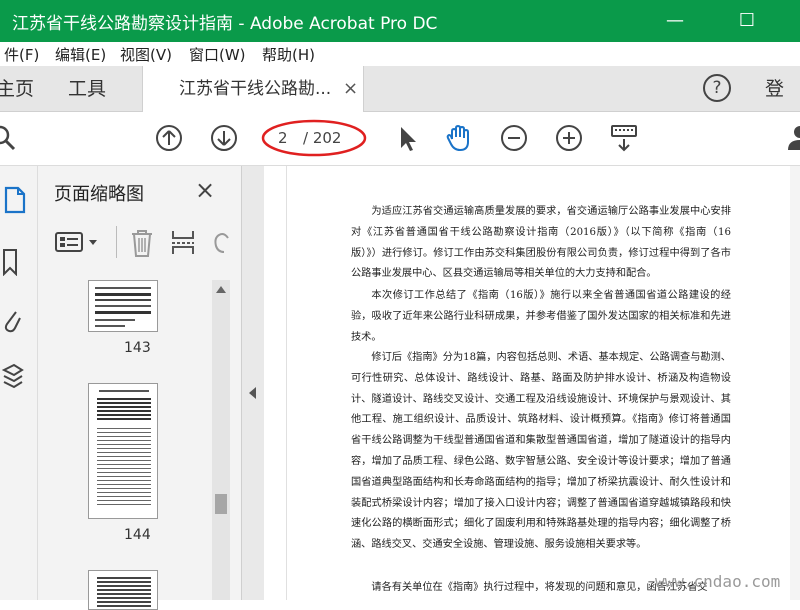 The height and width of the screenshot is (610, 800). What do you see at coordinates (221, 504) in the screenshot?
I see `scrollbar-thumb` at bounding box center [221, 504].